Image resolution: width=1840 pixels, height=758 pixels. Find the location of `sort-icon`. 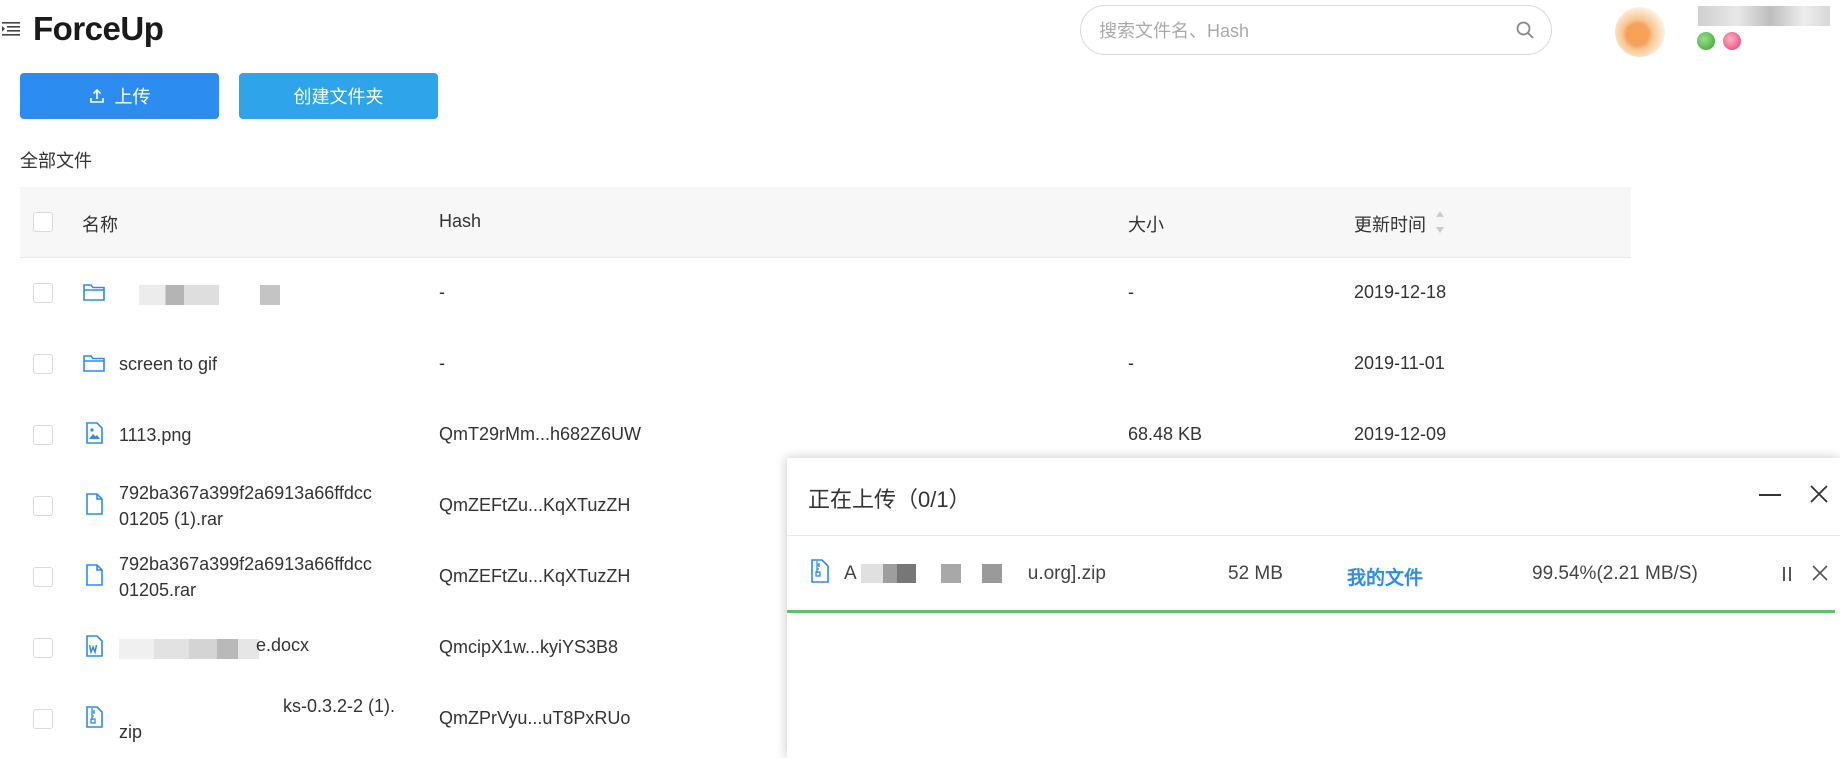

sort-icon is located at coordinates (1440, 222).